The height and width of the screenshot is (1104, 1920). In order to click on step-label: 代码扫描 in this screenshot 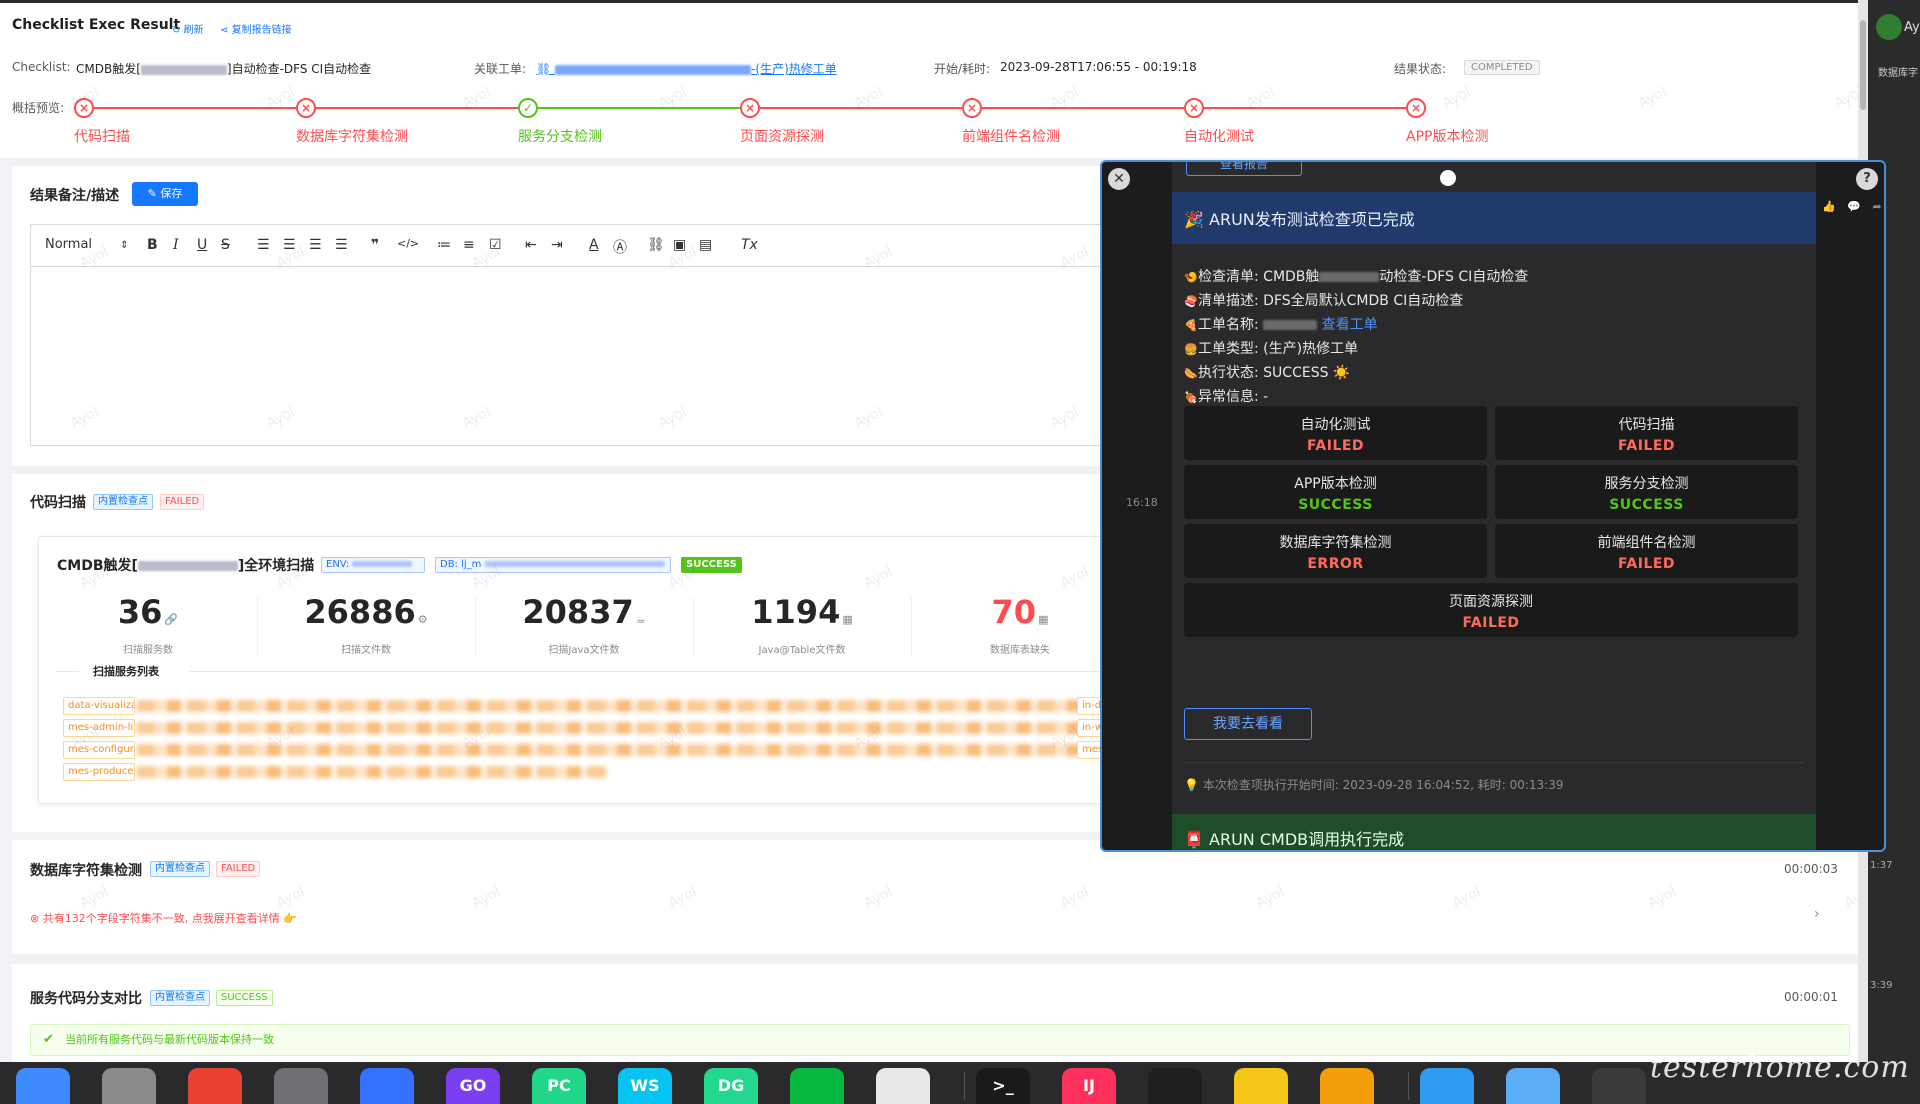, I will do `click(102, 136)`.